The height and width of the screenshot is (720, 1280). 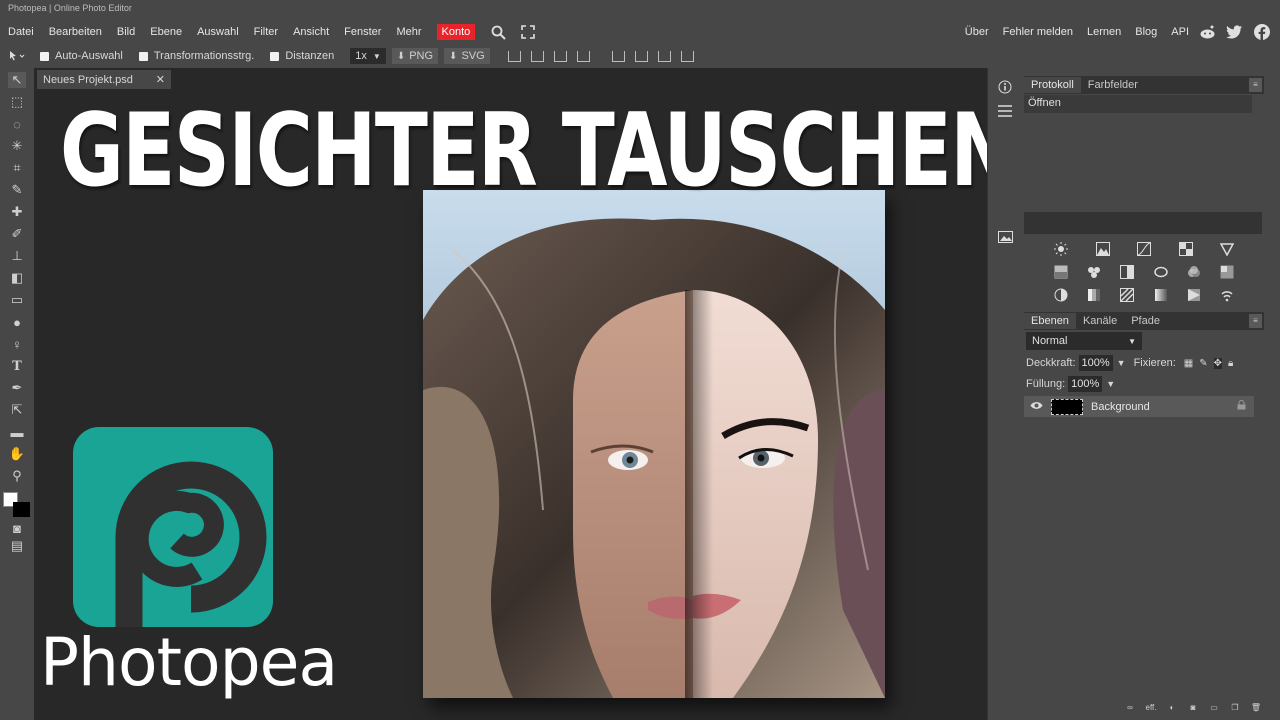 What do you see at coordinates (537, 56) in the screenshot?
I see `align-middle-icon` at bounding box center [537, 56].